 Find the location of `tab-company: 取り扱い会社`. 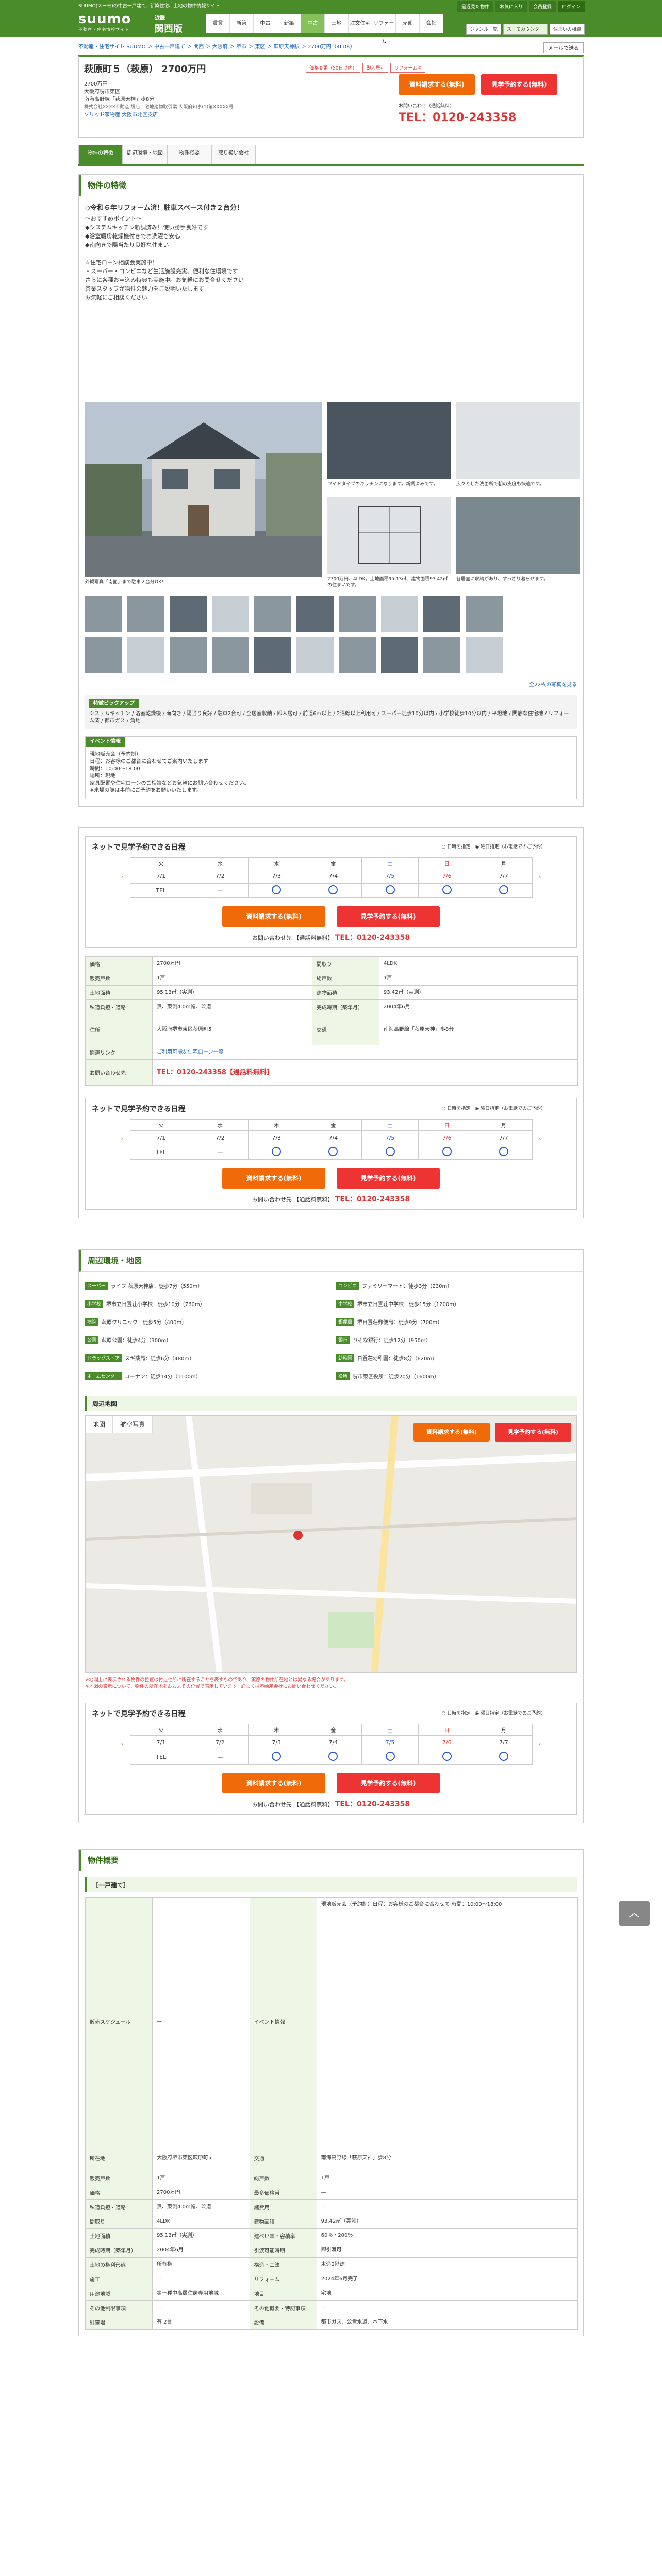

tab-company: 取り扱い会社 is located at coordinates (233, 154).